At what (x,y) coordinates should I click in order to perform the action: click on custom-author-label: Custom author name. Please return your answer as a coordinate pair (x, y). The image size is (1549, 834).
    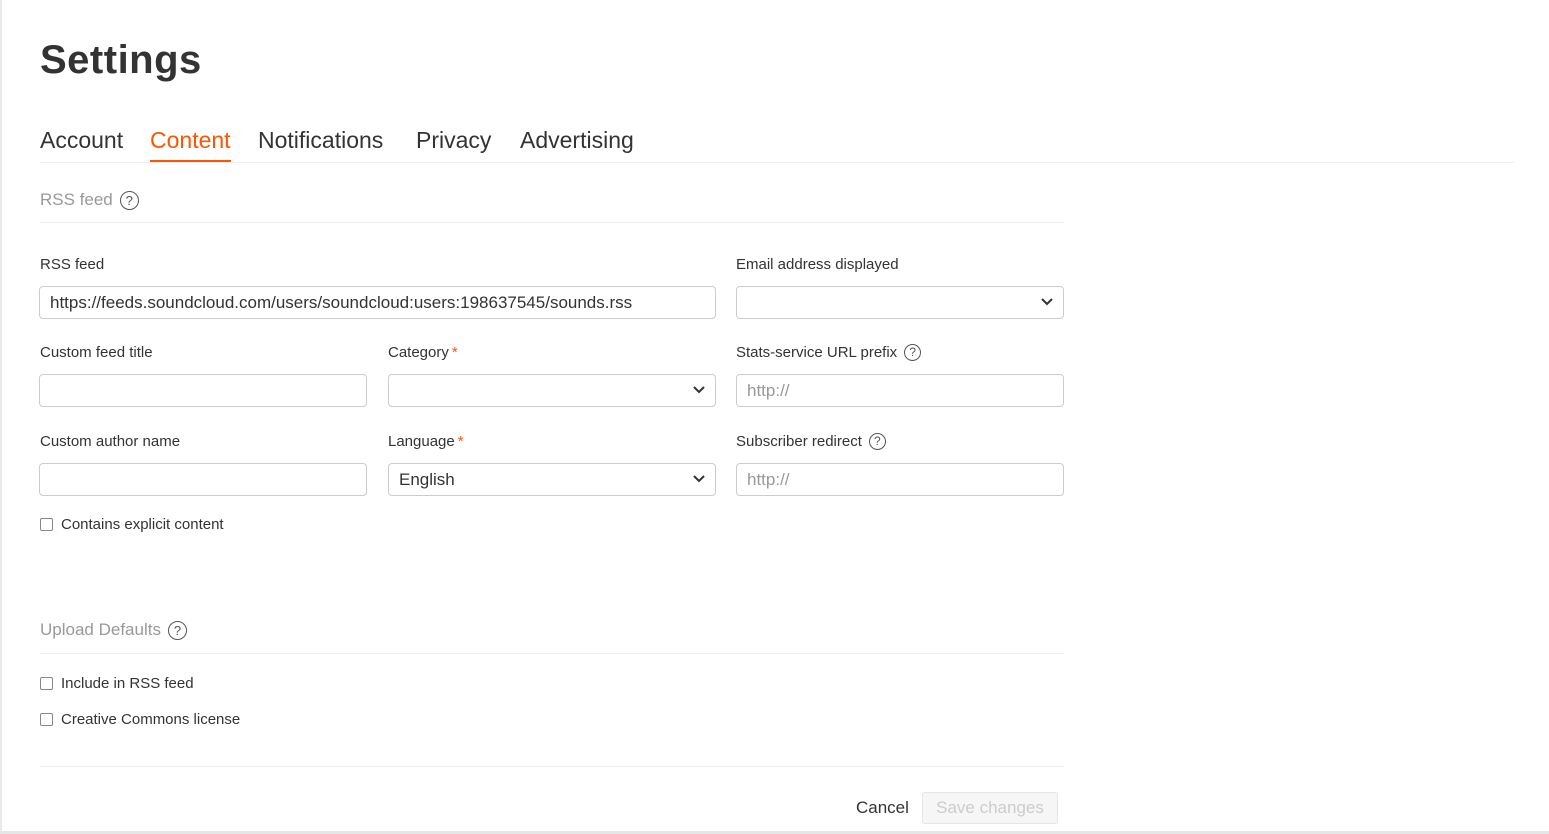
    Looking at the image, I should click on (110, 441).